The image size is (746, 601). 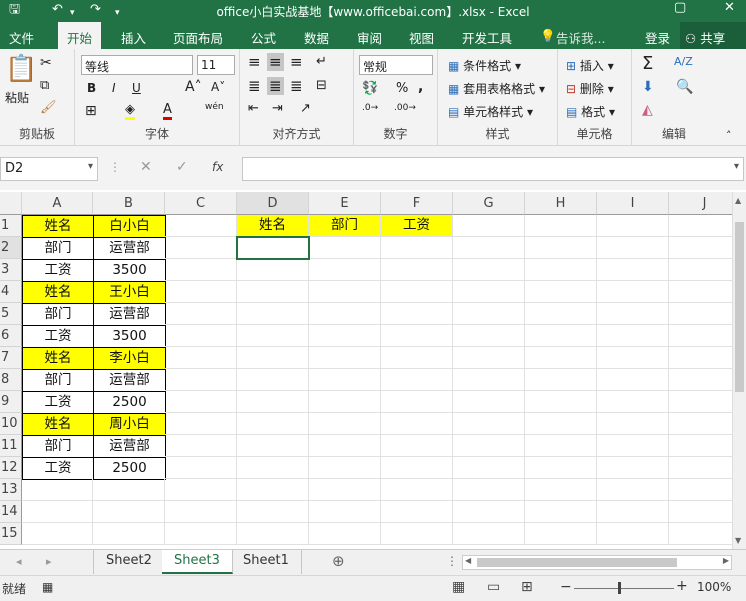 I want to click on zoom-slider, so click(x=624, y=588).